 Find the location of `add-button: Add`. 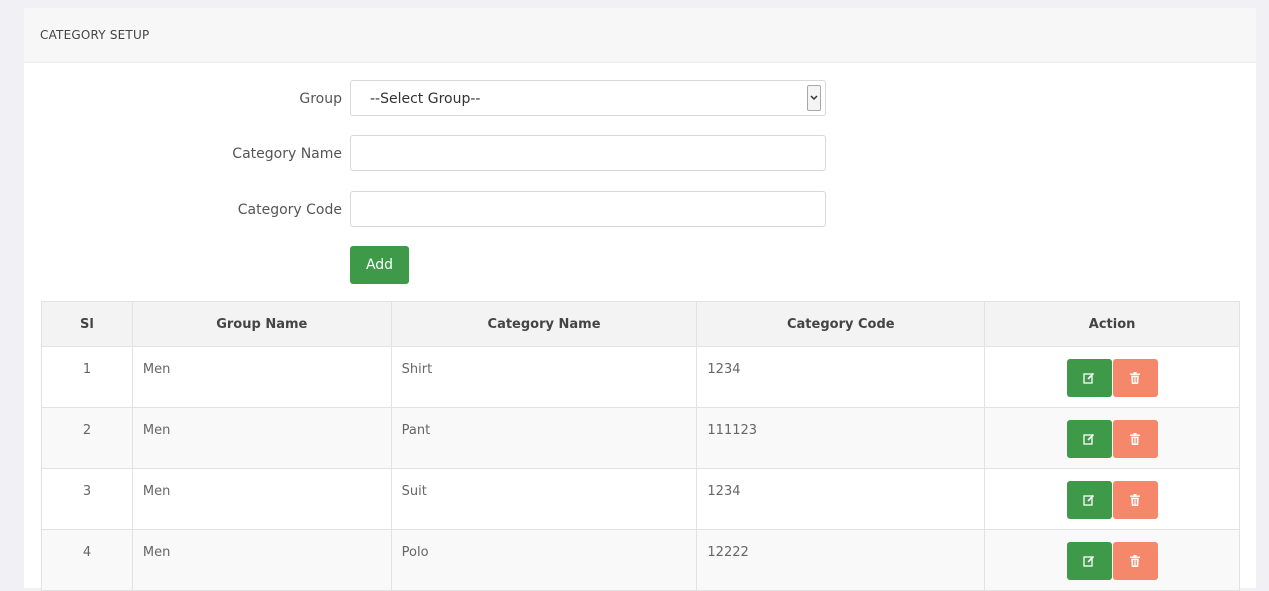

add-button: Add is located at coordinates (379, 265).